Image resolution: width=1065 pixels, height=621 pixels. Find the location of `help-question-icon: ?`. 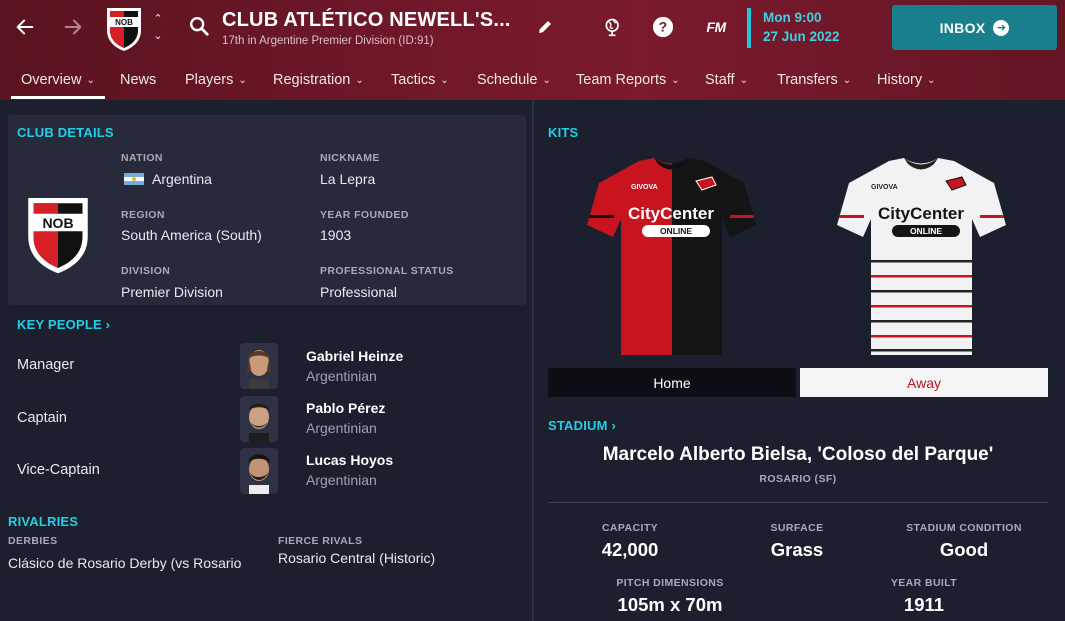

help-question-icon: ? is located at coordinates (663, 27).